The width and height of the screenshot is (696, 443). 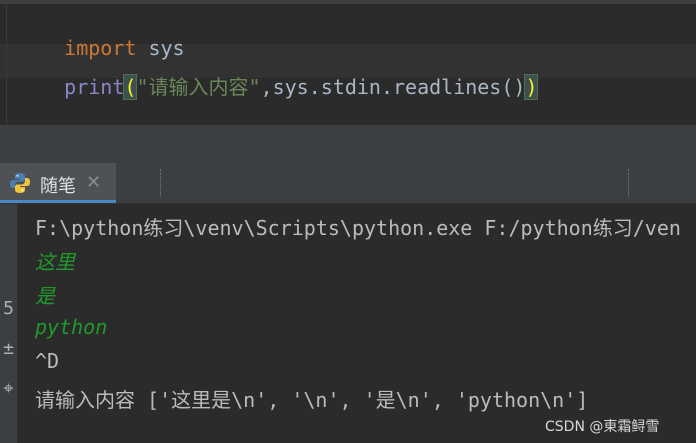 What do you see at coordinates (130, 87) in the screenshot?
I see `open-paren: (` at bounding box center [130, 87].